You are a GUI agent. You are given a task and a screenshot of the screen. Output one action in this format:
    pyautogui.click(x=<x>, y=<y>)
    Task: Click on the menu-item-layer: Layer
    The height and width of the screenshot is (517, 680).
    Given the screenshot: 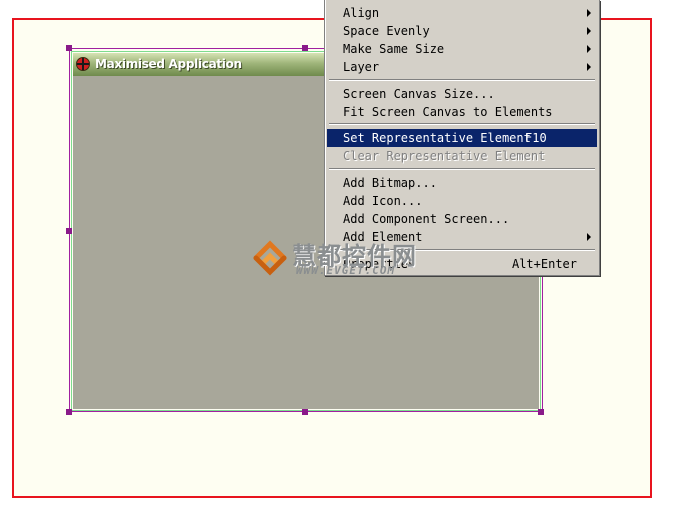 What is the action you would take?
    pyautogui.click(x=462, y=67)
    